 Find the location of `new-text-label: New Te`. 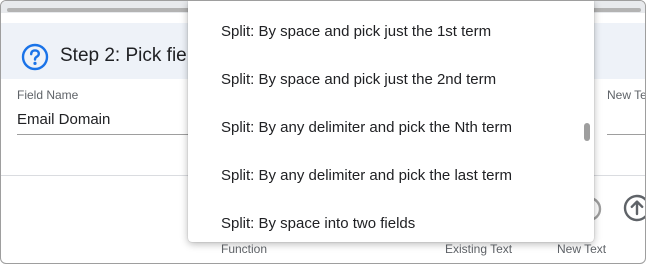

new-text-label: New Te is located at coordinates (626, 95).